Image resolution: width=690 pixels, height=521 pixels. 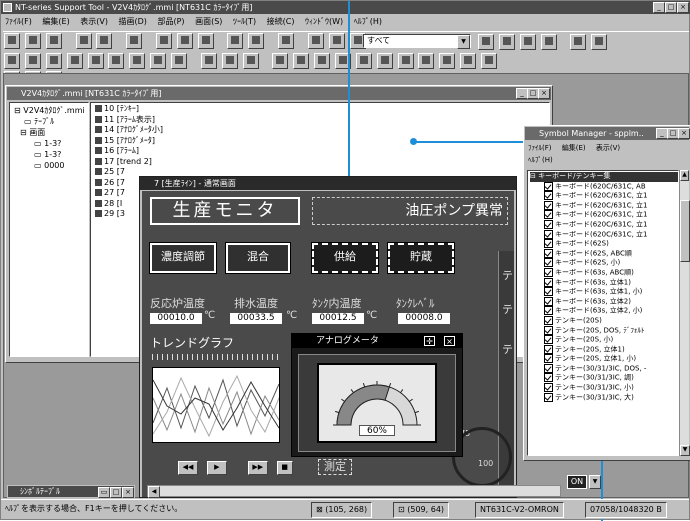 What do you see at coordinates (53, 41) in the screenshot?
I see `save-icon` at bounding box center [53, 41].